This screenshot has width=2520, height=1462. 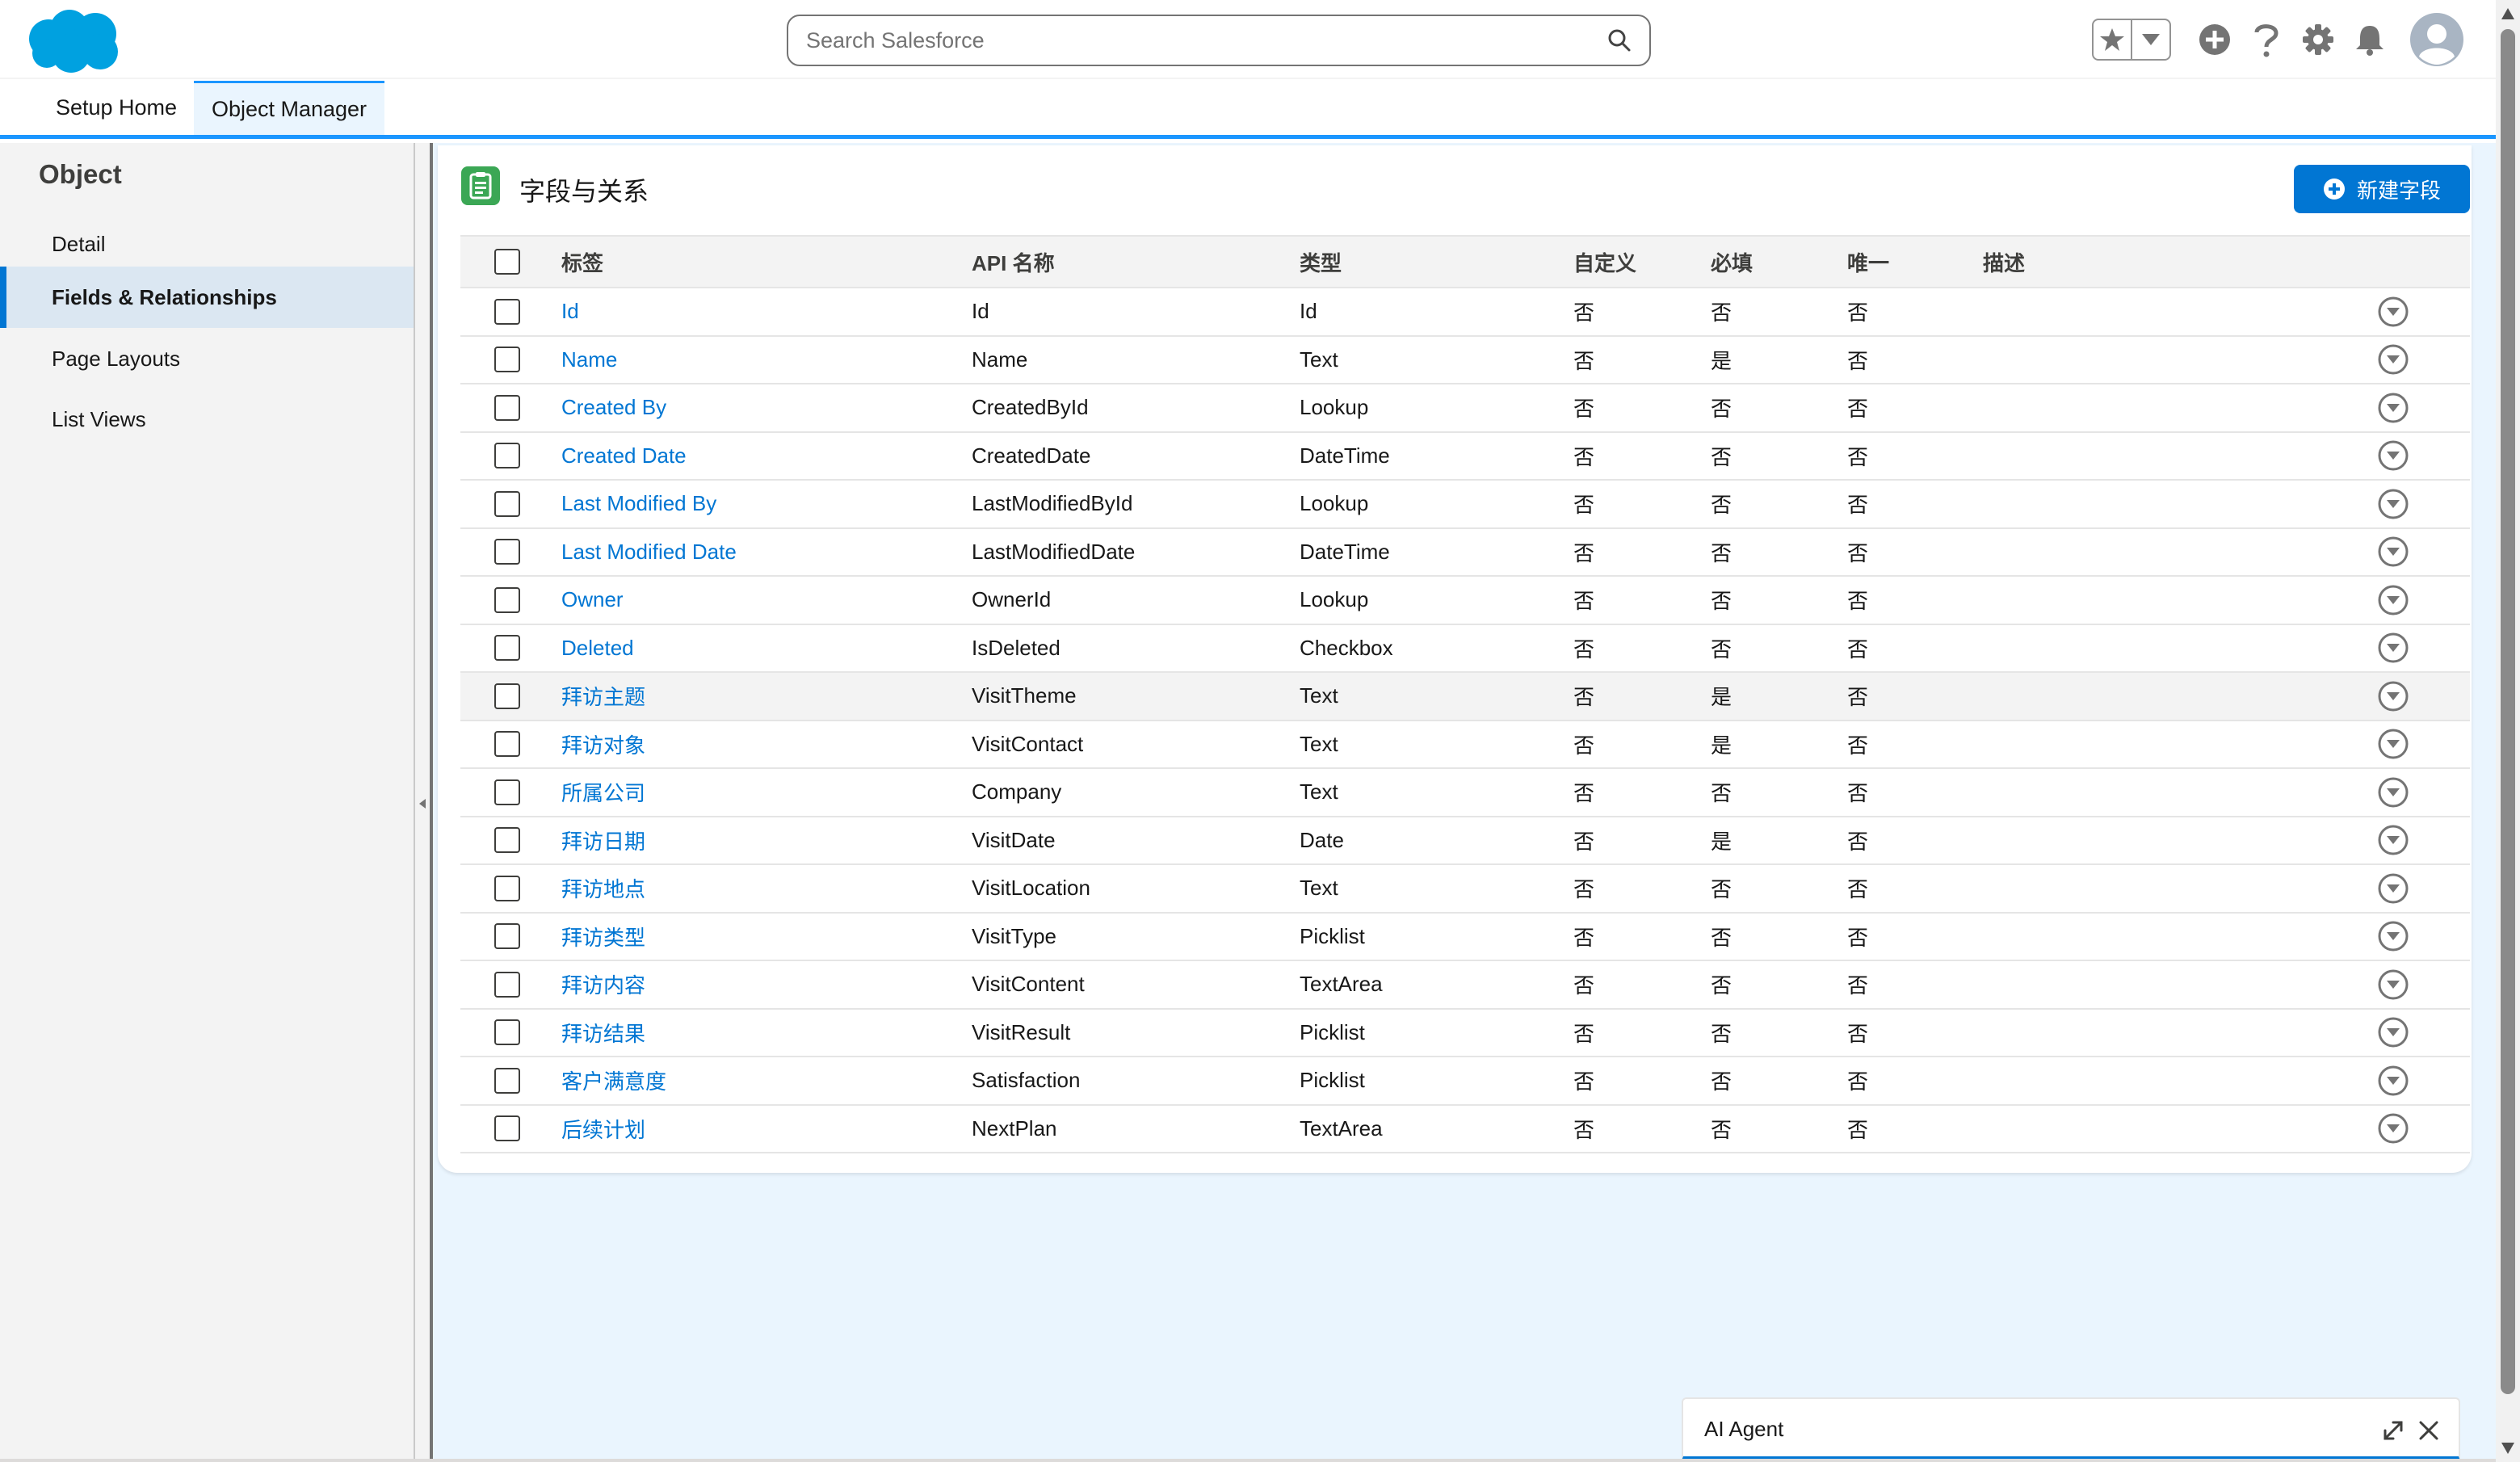 I want to click on ai-agent-panel: AI Agent, so click(x=2071, y=1428).